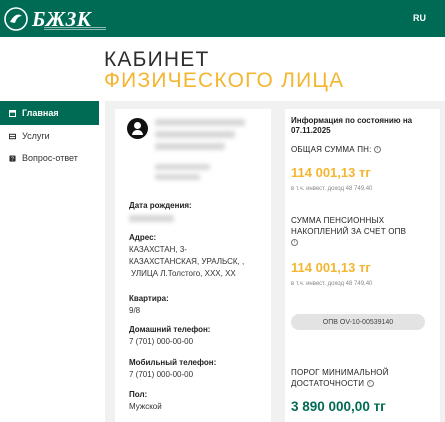 This screenshot has width=445, height=422. Describe the element at coordinates (40, 113) in the screenshot. I see `sidebar-item-label: Главная` at that location.